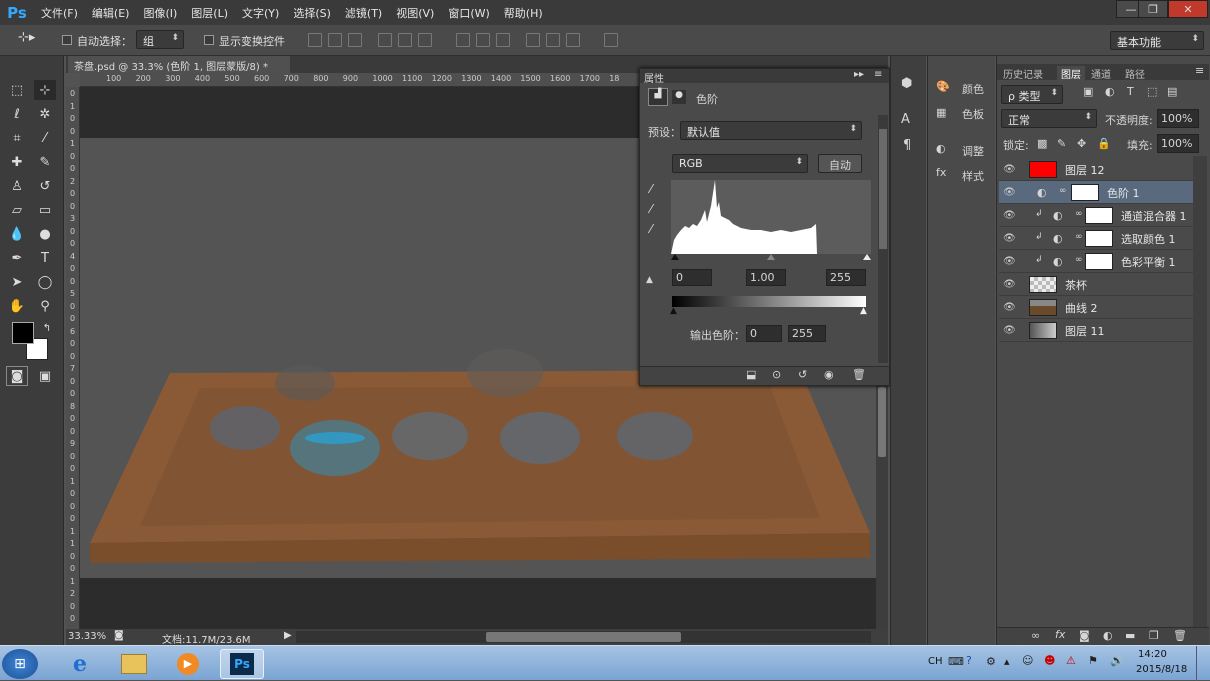 Image resolution: width=1210 pixels, height=681 pixels. Describe the element at coordinates (766, 277) in the screenshot. I see `input-gamma-field: 1.00` at that location.